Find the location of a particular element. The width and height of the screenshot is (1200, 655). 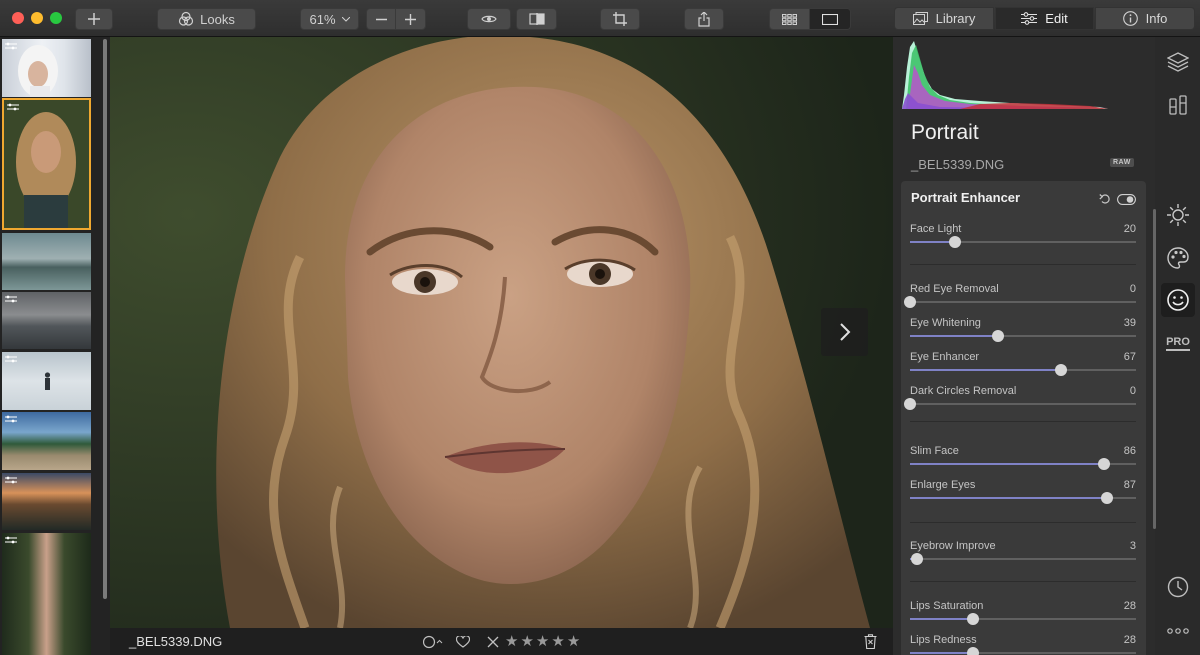

creative-button is located at coordinates (1178, 258).